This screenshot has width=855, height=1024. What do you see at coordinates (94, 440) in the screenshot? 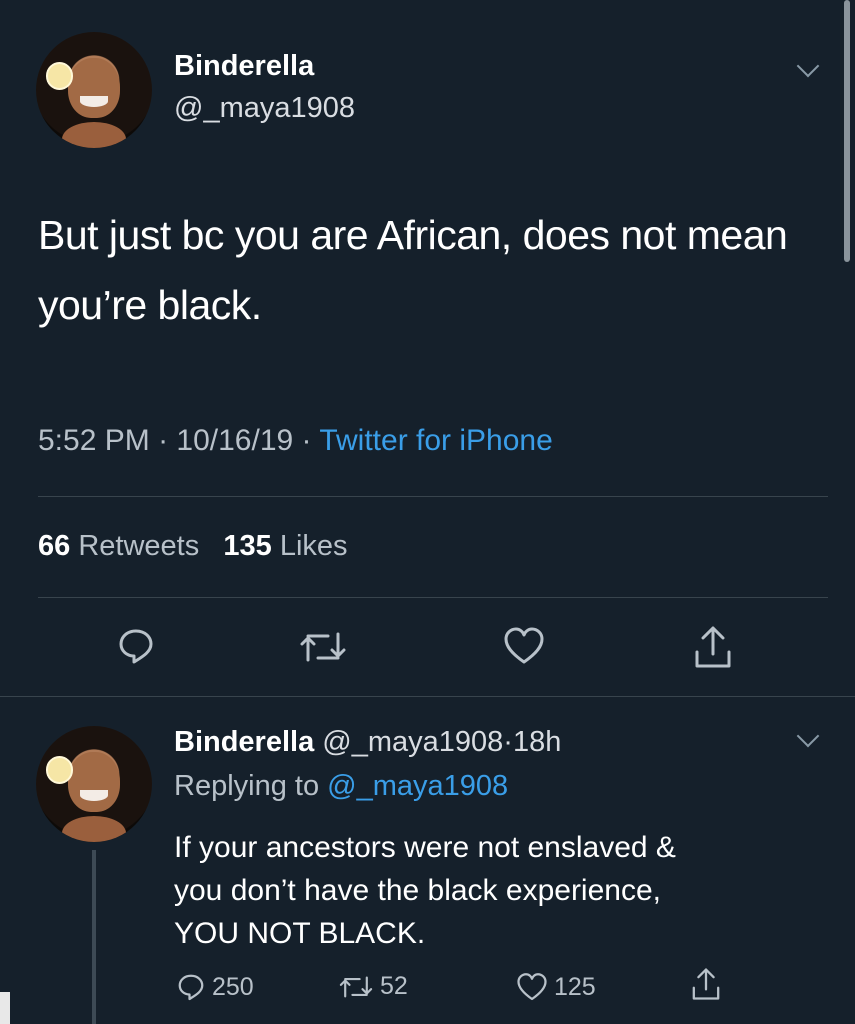
I see `tweet-time: 5:52 PM` at bounding box center [94, 440].